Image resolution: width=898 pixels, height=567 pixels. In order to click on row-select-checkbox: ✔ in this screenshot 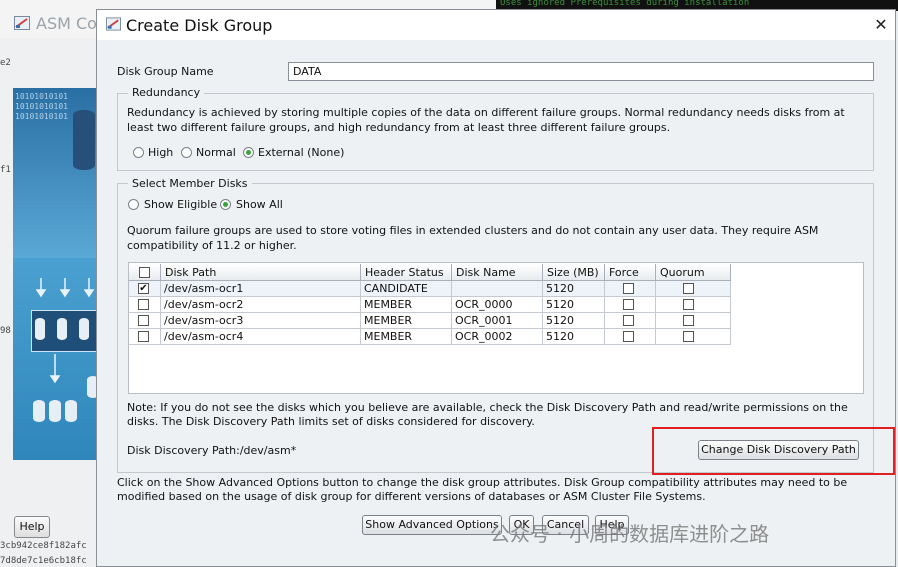, I will do `click(143, 288)`.